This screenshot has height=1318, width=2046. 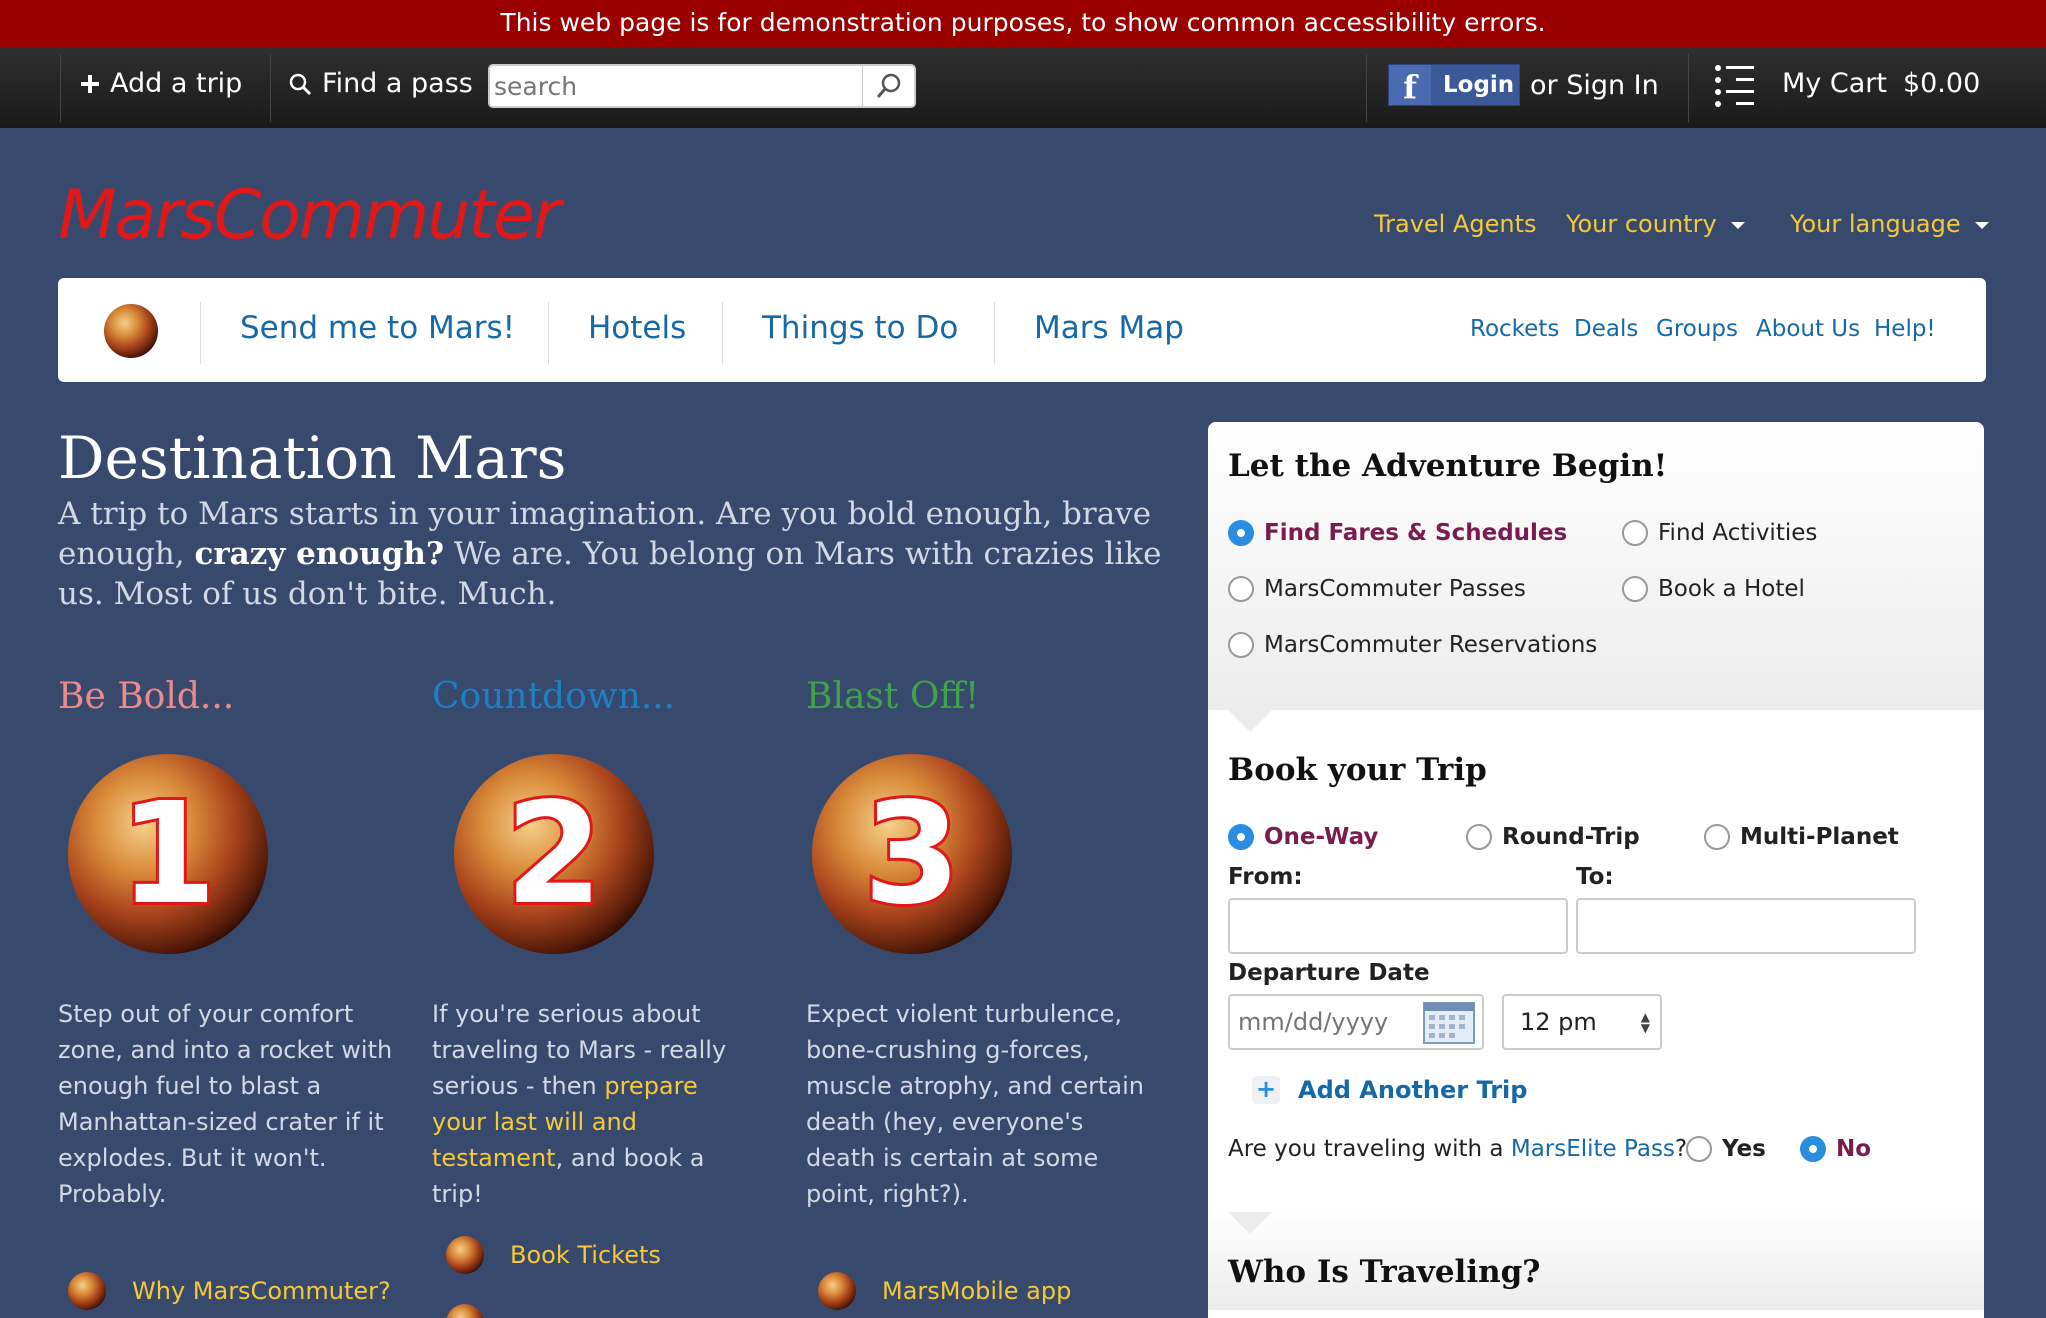 What do you see at coordinates (1606, 329) in the screenshot?
I see `nav-deals: Deals` at bounding box center [1606, 329].